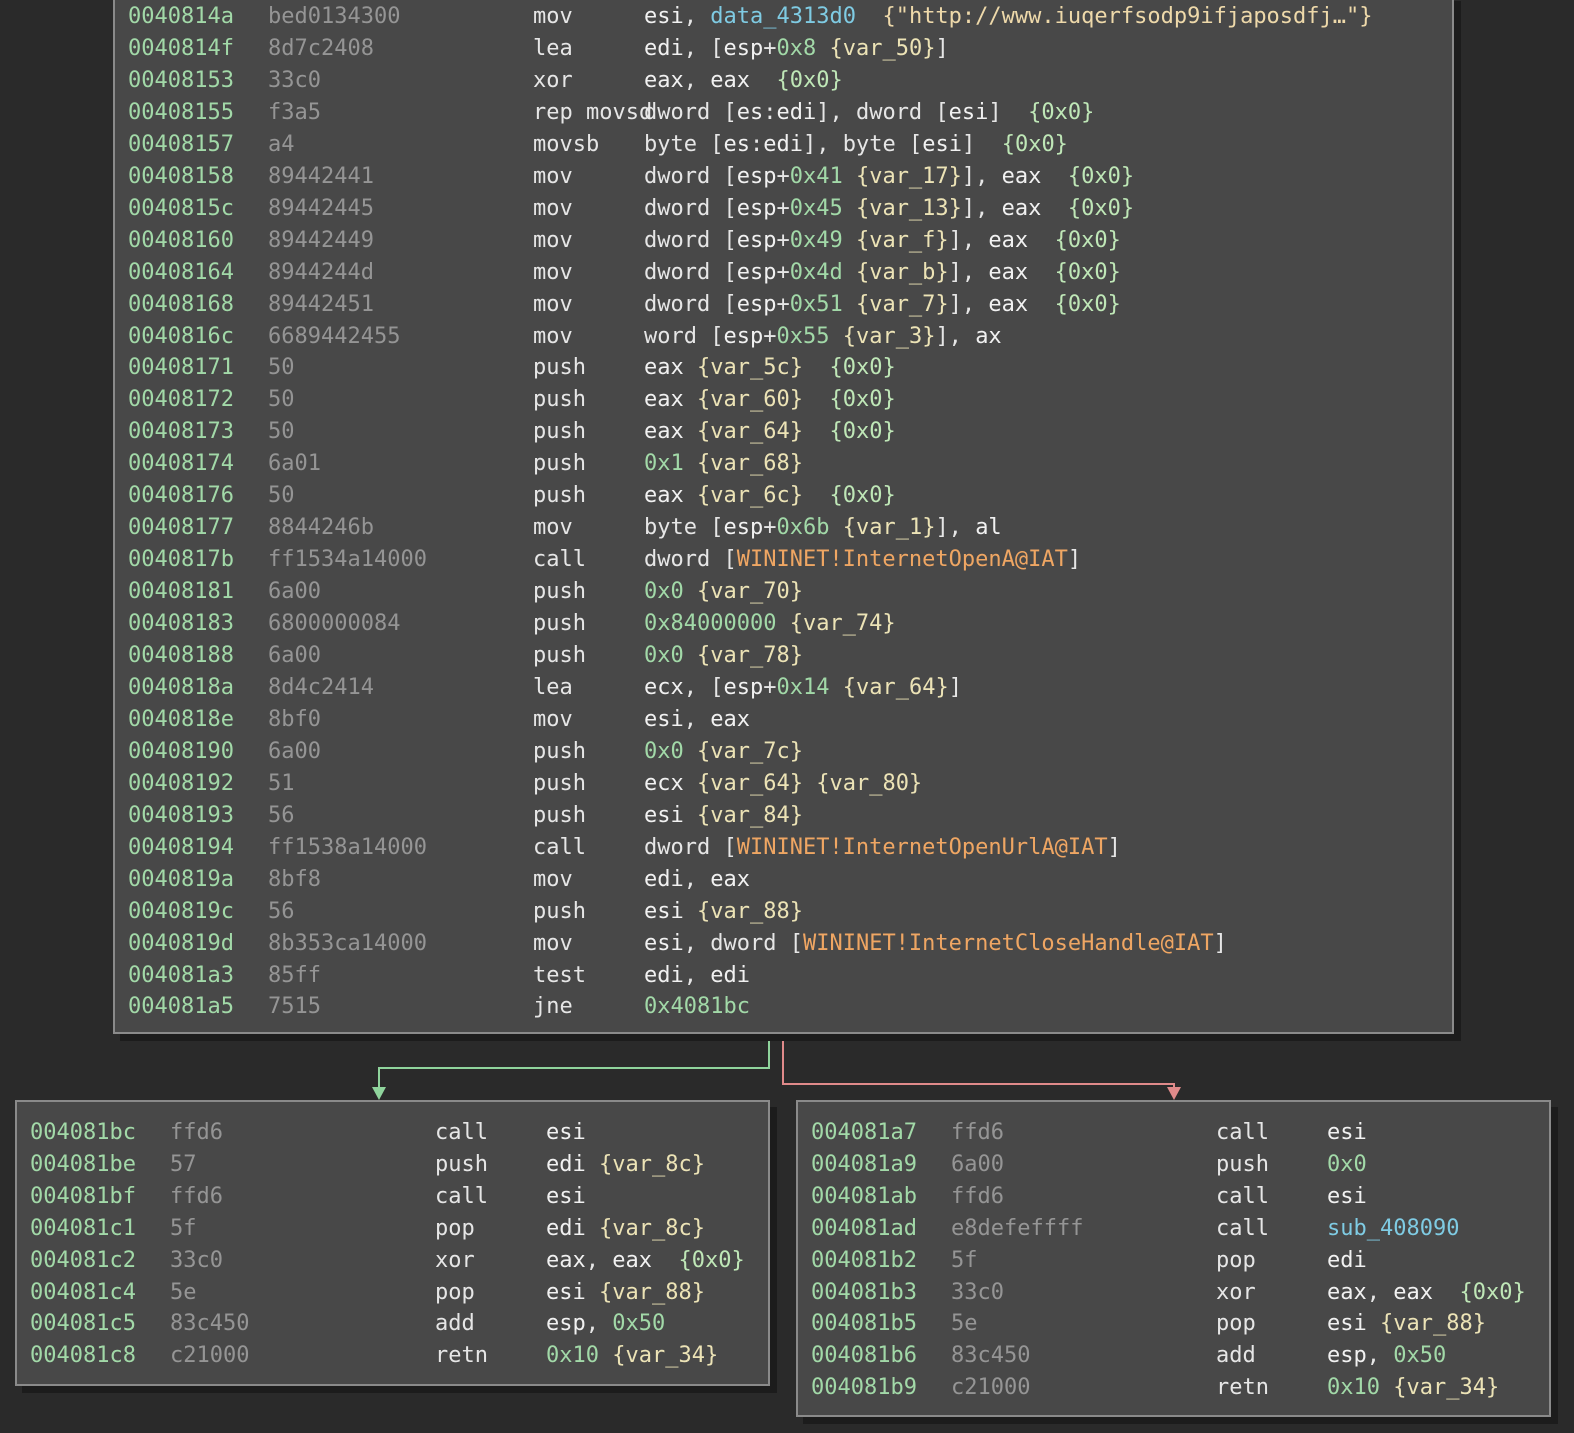 Image resolution: width=1574 pixels, height=1433 pixels. What do you see at coordinates (83, 1133) in the screenshot?
I see `instruction-address: 004081bc` at bounding box center [83, 1133].